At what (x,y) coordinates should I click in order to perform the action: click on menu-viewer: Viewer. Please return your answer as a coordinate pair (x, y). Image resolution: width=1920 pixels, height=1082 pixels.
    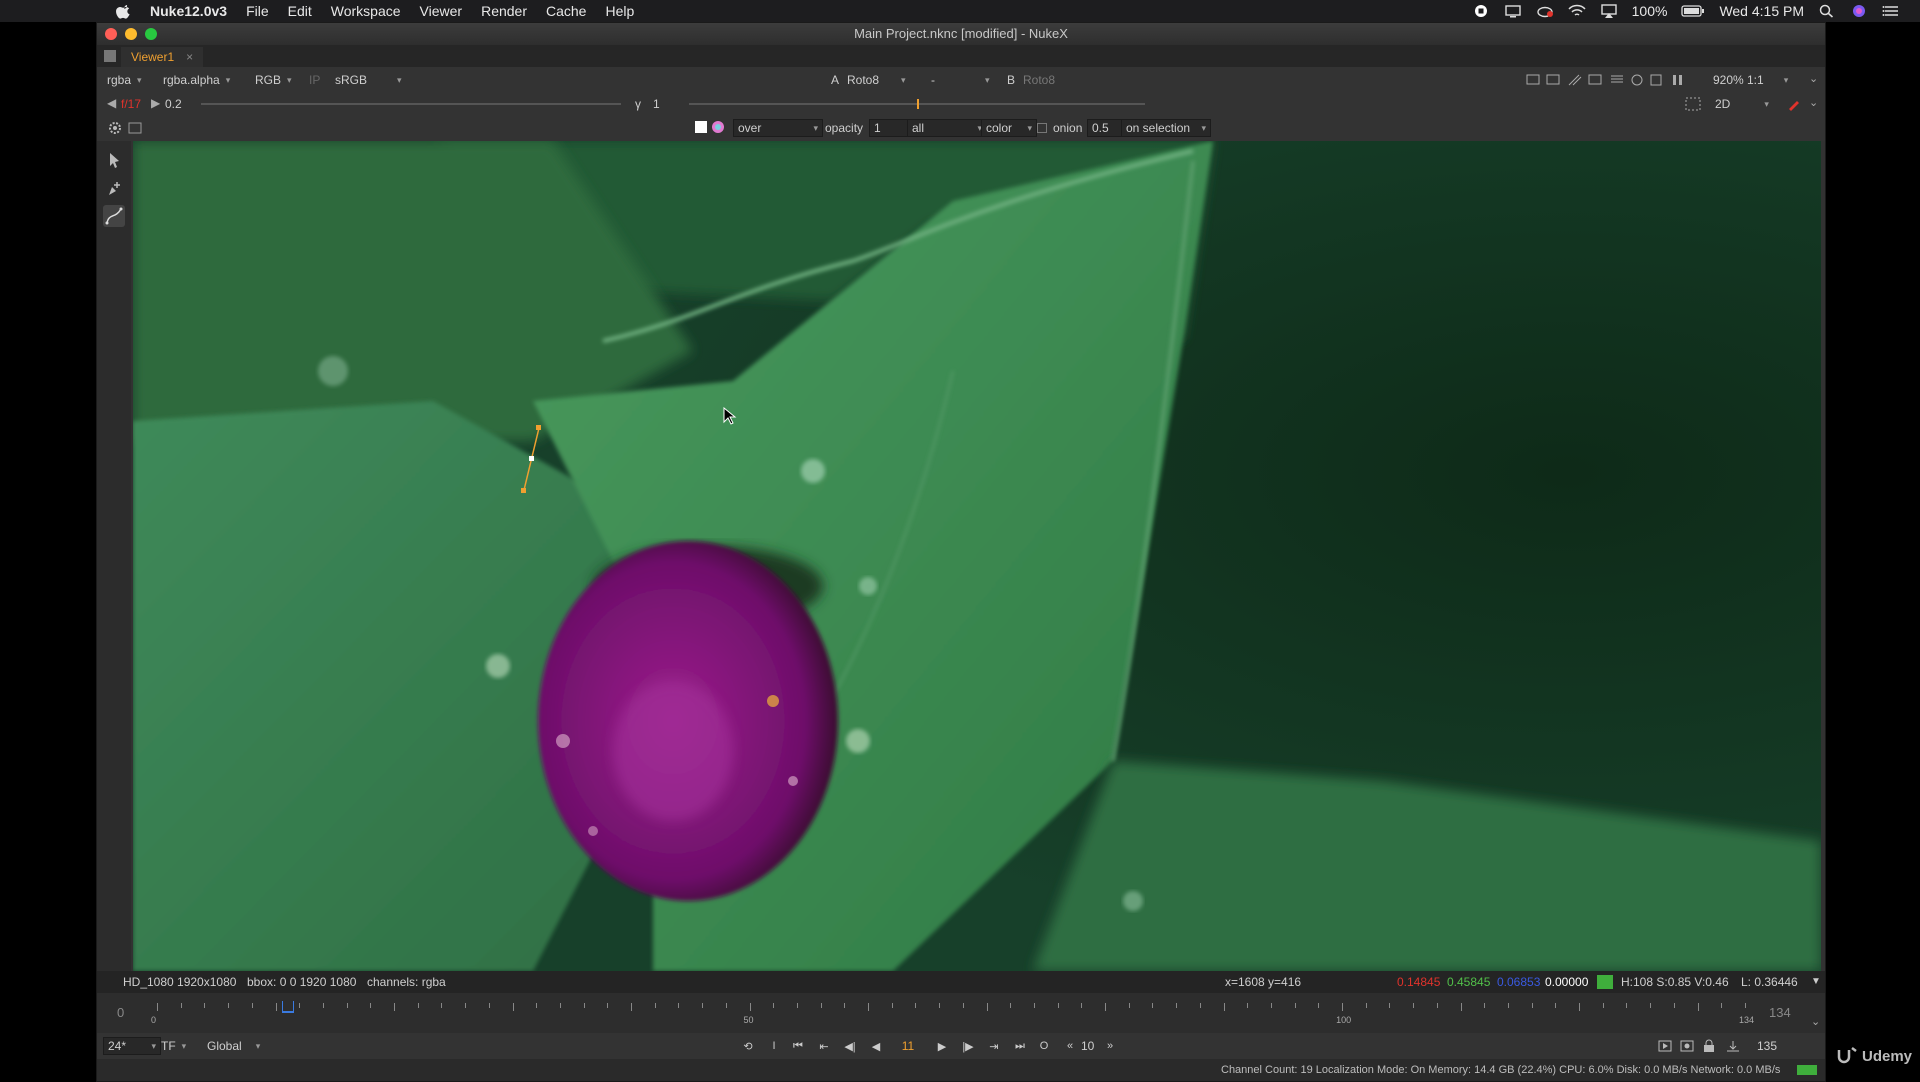
    Looking at the image, I should click on (441, 11).